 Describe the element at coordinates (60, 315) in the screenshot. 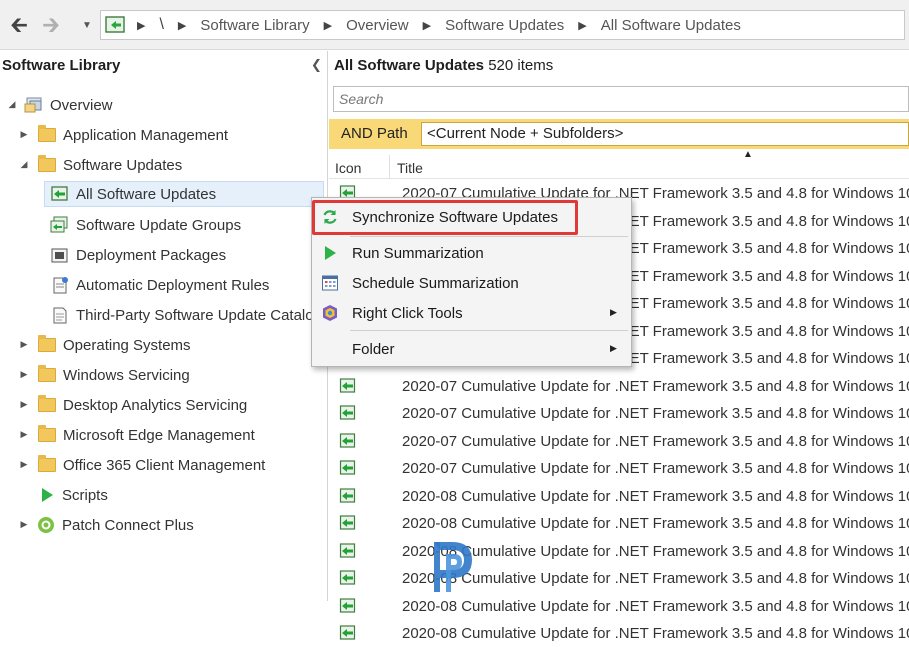

I see `catalog-icon` at that location.